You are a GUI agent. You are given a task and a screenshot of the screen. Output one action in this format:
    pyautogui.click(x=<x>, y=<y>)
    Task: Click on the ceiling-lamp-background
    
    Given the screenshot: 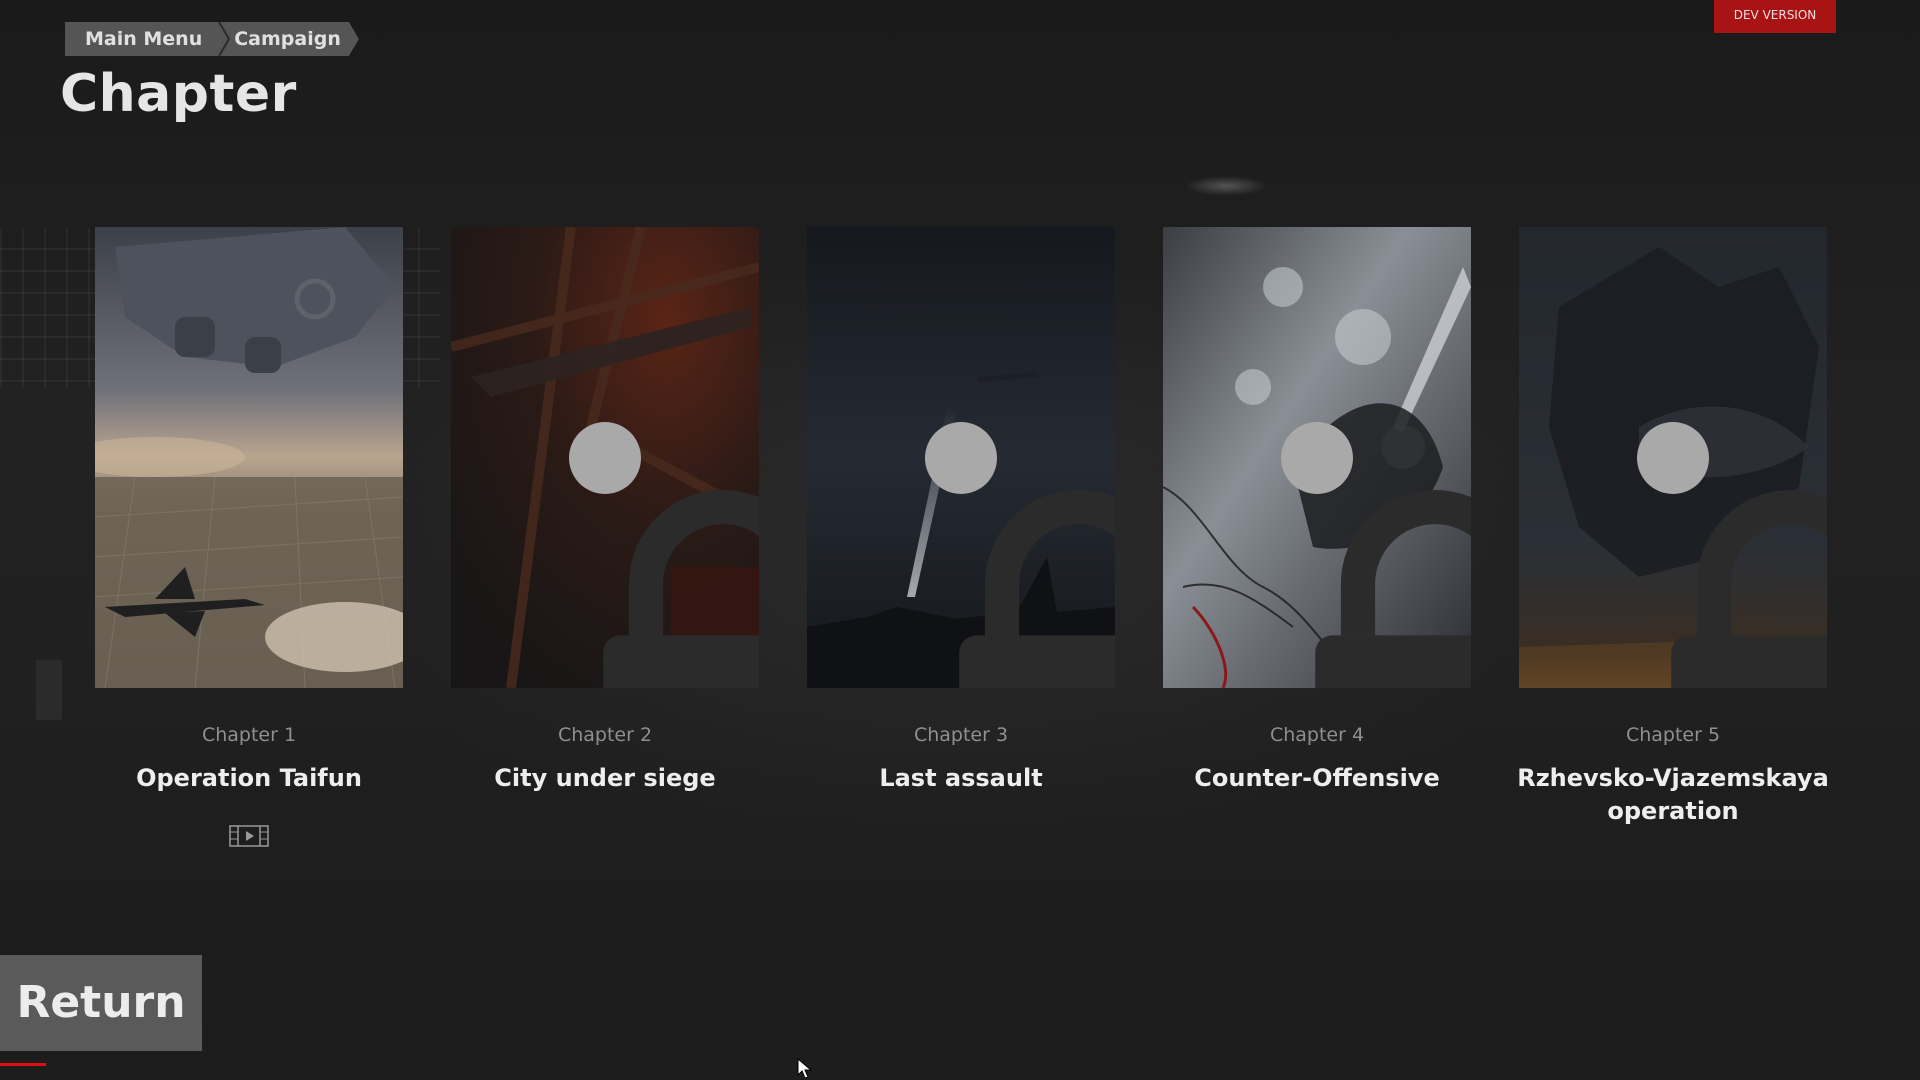 What is the action you would take?
    pyautogui.click(x=1226, y=186)
    